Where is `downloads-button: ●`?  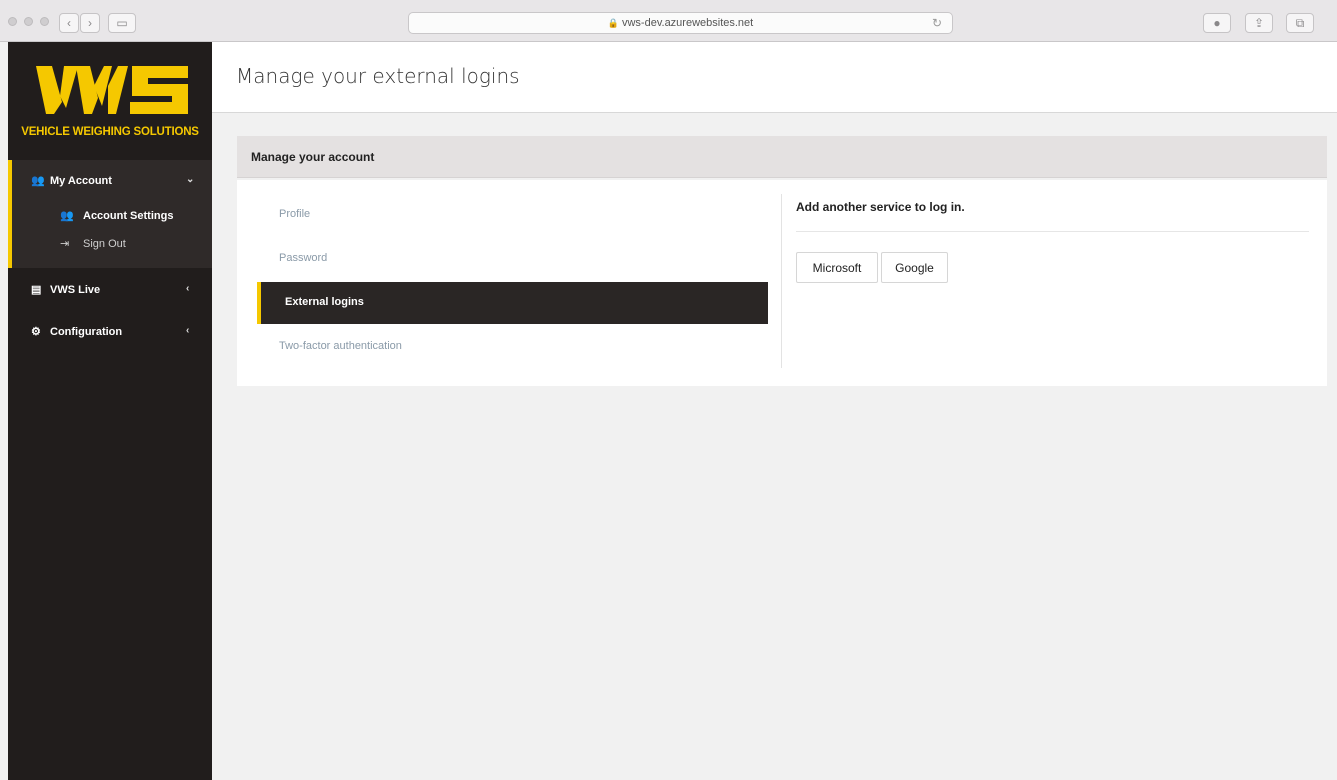
downloads-button: ● is located at coordinates (1217, 23).